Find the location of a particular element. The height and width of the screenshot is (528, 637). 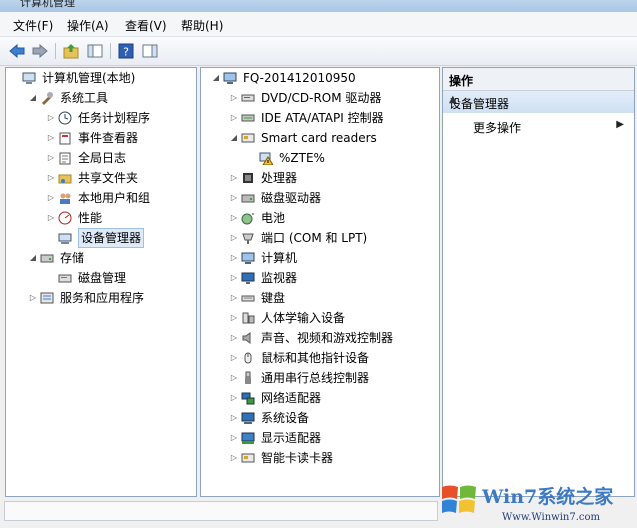

collapse-caret-icon: ▲ is located at coordinates (537, 99).